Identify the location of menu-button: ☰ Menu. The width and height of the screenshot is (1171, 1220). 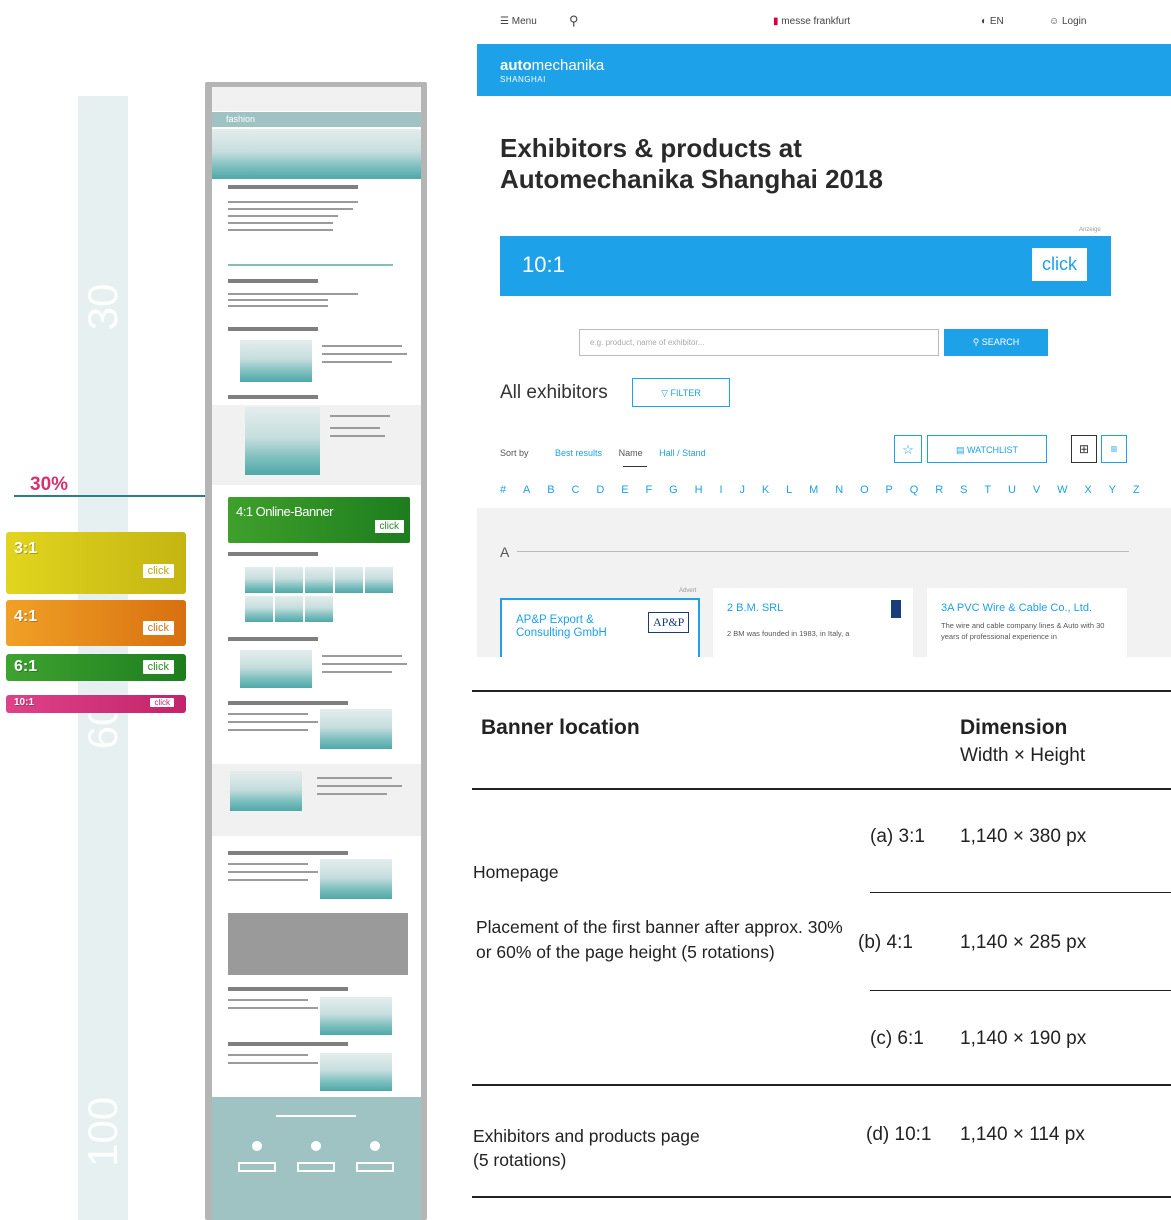
(518, 21).